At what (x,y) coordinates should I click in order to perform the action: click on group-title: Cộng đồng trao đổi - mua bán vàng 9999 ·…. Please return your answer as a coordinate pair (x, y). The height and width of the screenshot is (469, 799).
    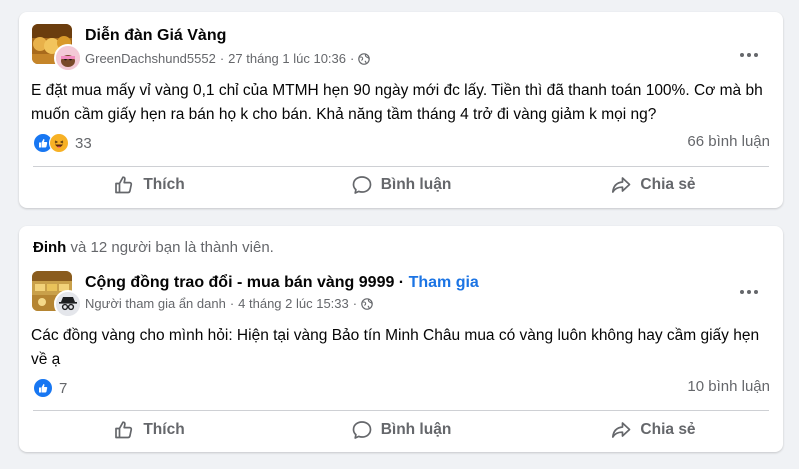
    Looking at the image, I should click on (282, 283).